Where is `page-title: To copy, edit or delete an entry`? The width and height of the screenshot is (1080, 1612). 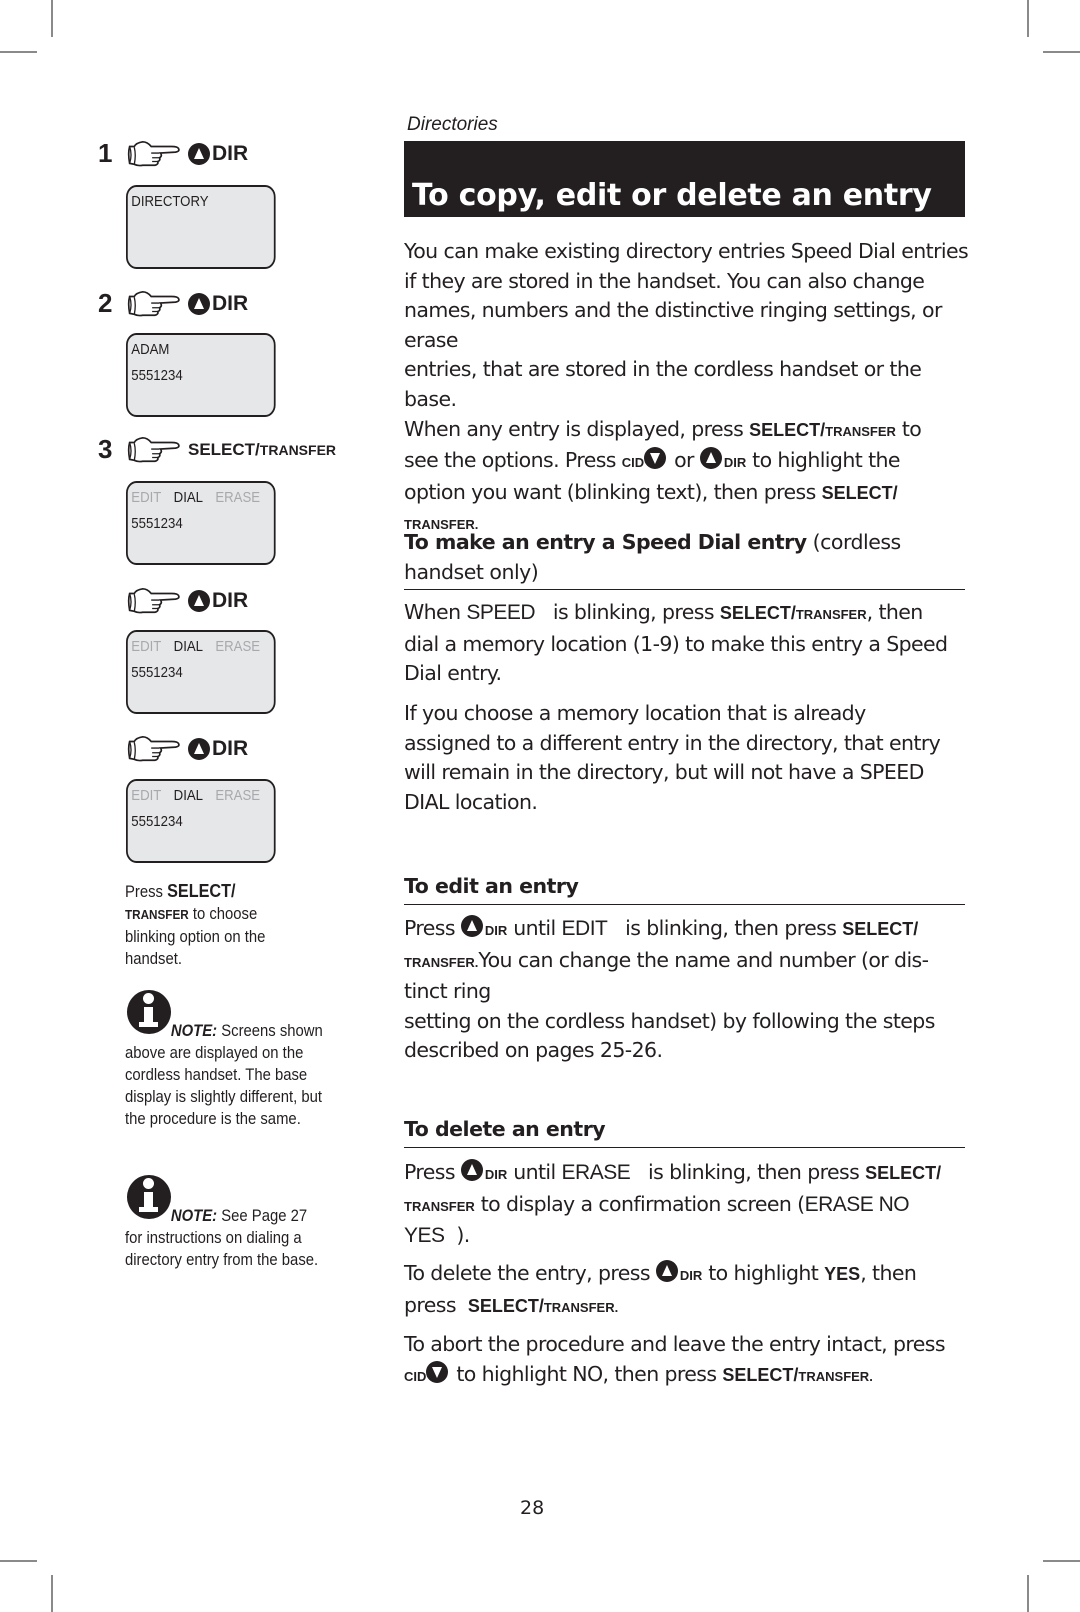
page-title: To copy, edit or delete an entry is located at coordinates (672, 195).